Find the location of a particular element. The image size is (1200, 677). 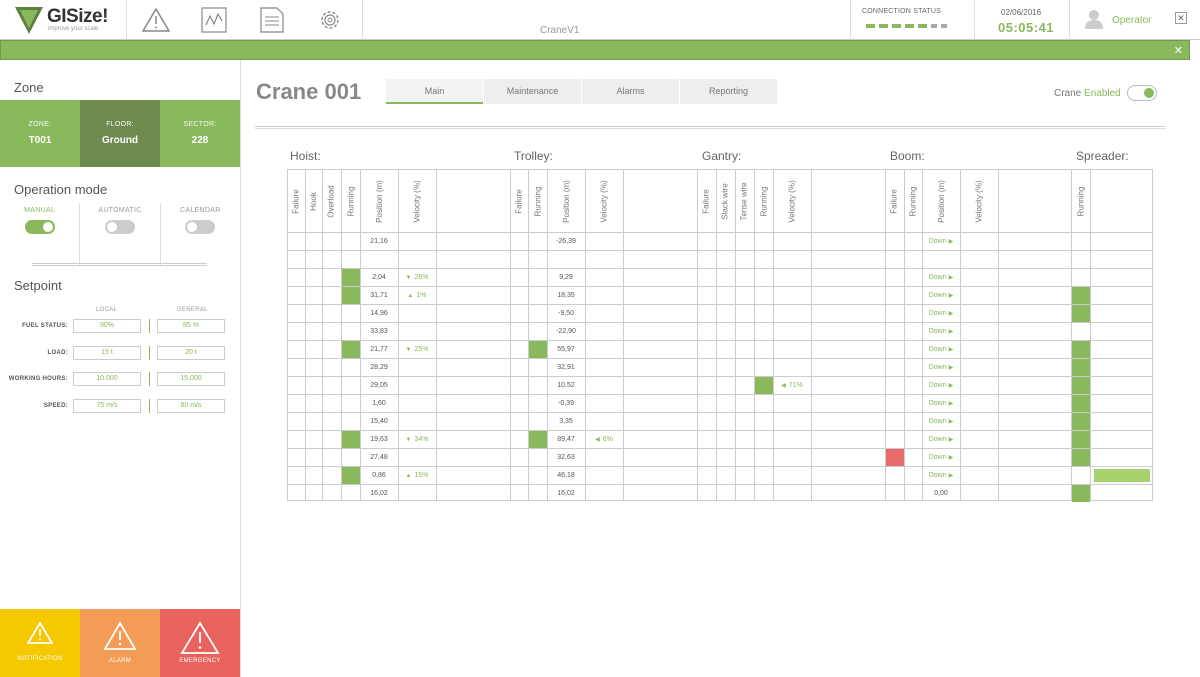

grid-column-line is located at coordinates (436, 335).